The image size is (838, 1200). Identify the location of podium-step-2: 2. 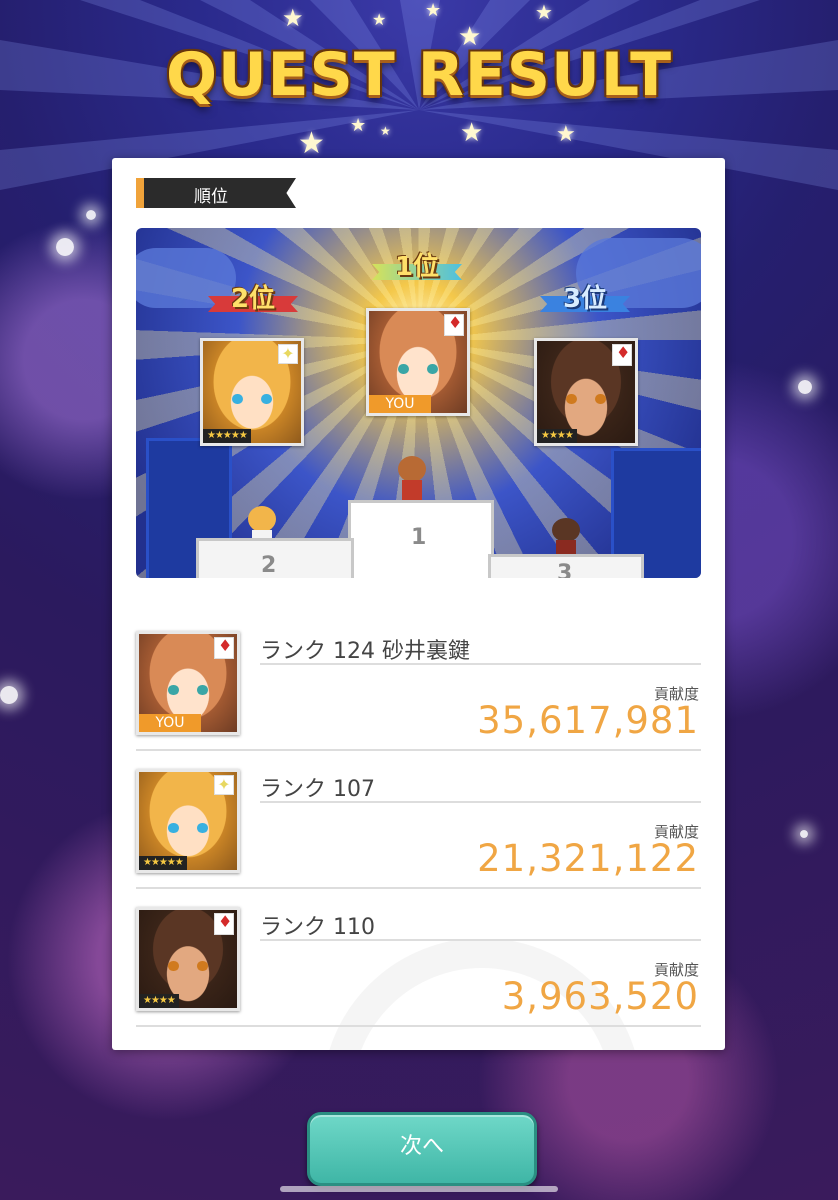
(275, 558).